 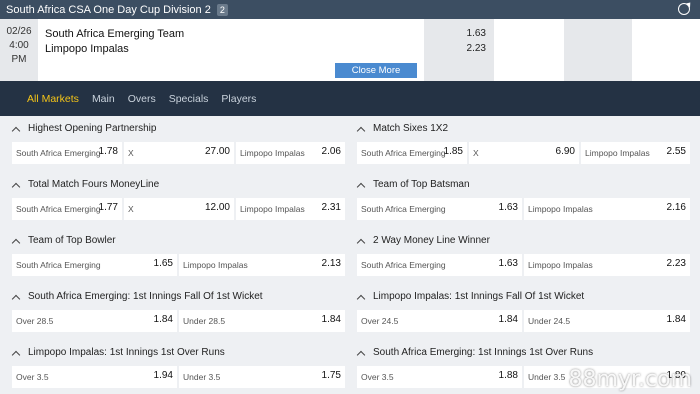 I want to click on market-header: Team of Top Bowler, so click(x=64, y=240).